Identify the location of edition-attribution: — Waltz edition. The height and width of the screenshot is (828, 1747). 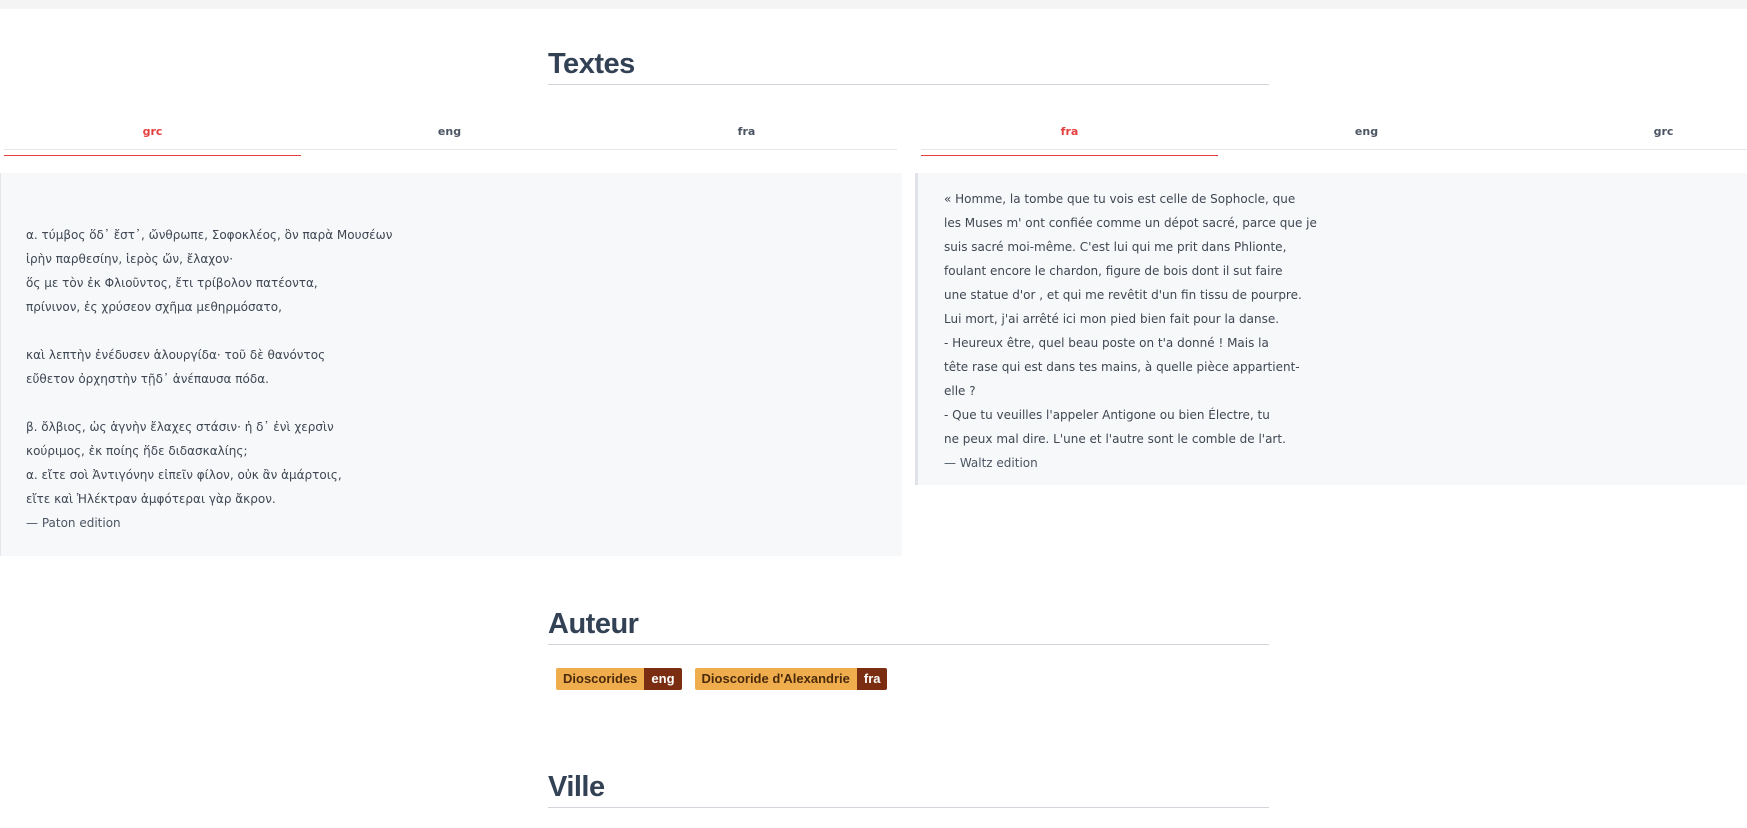
(991, 463).